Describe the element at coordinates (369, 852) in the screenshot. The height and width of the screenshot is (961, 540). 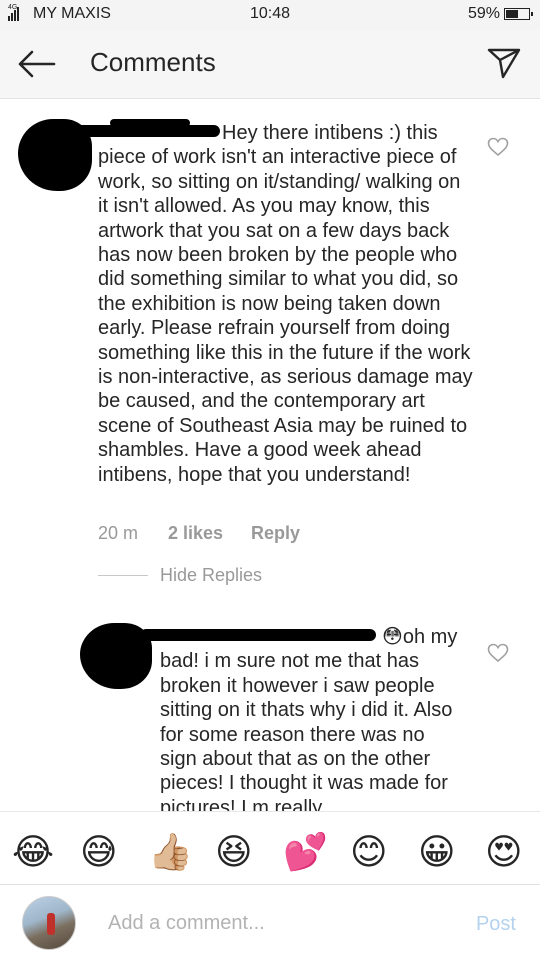
I see `emoji-blush: 😊` at that location.